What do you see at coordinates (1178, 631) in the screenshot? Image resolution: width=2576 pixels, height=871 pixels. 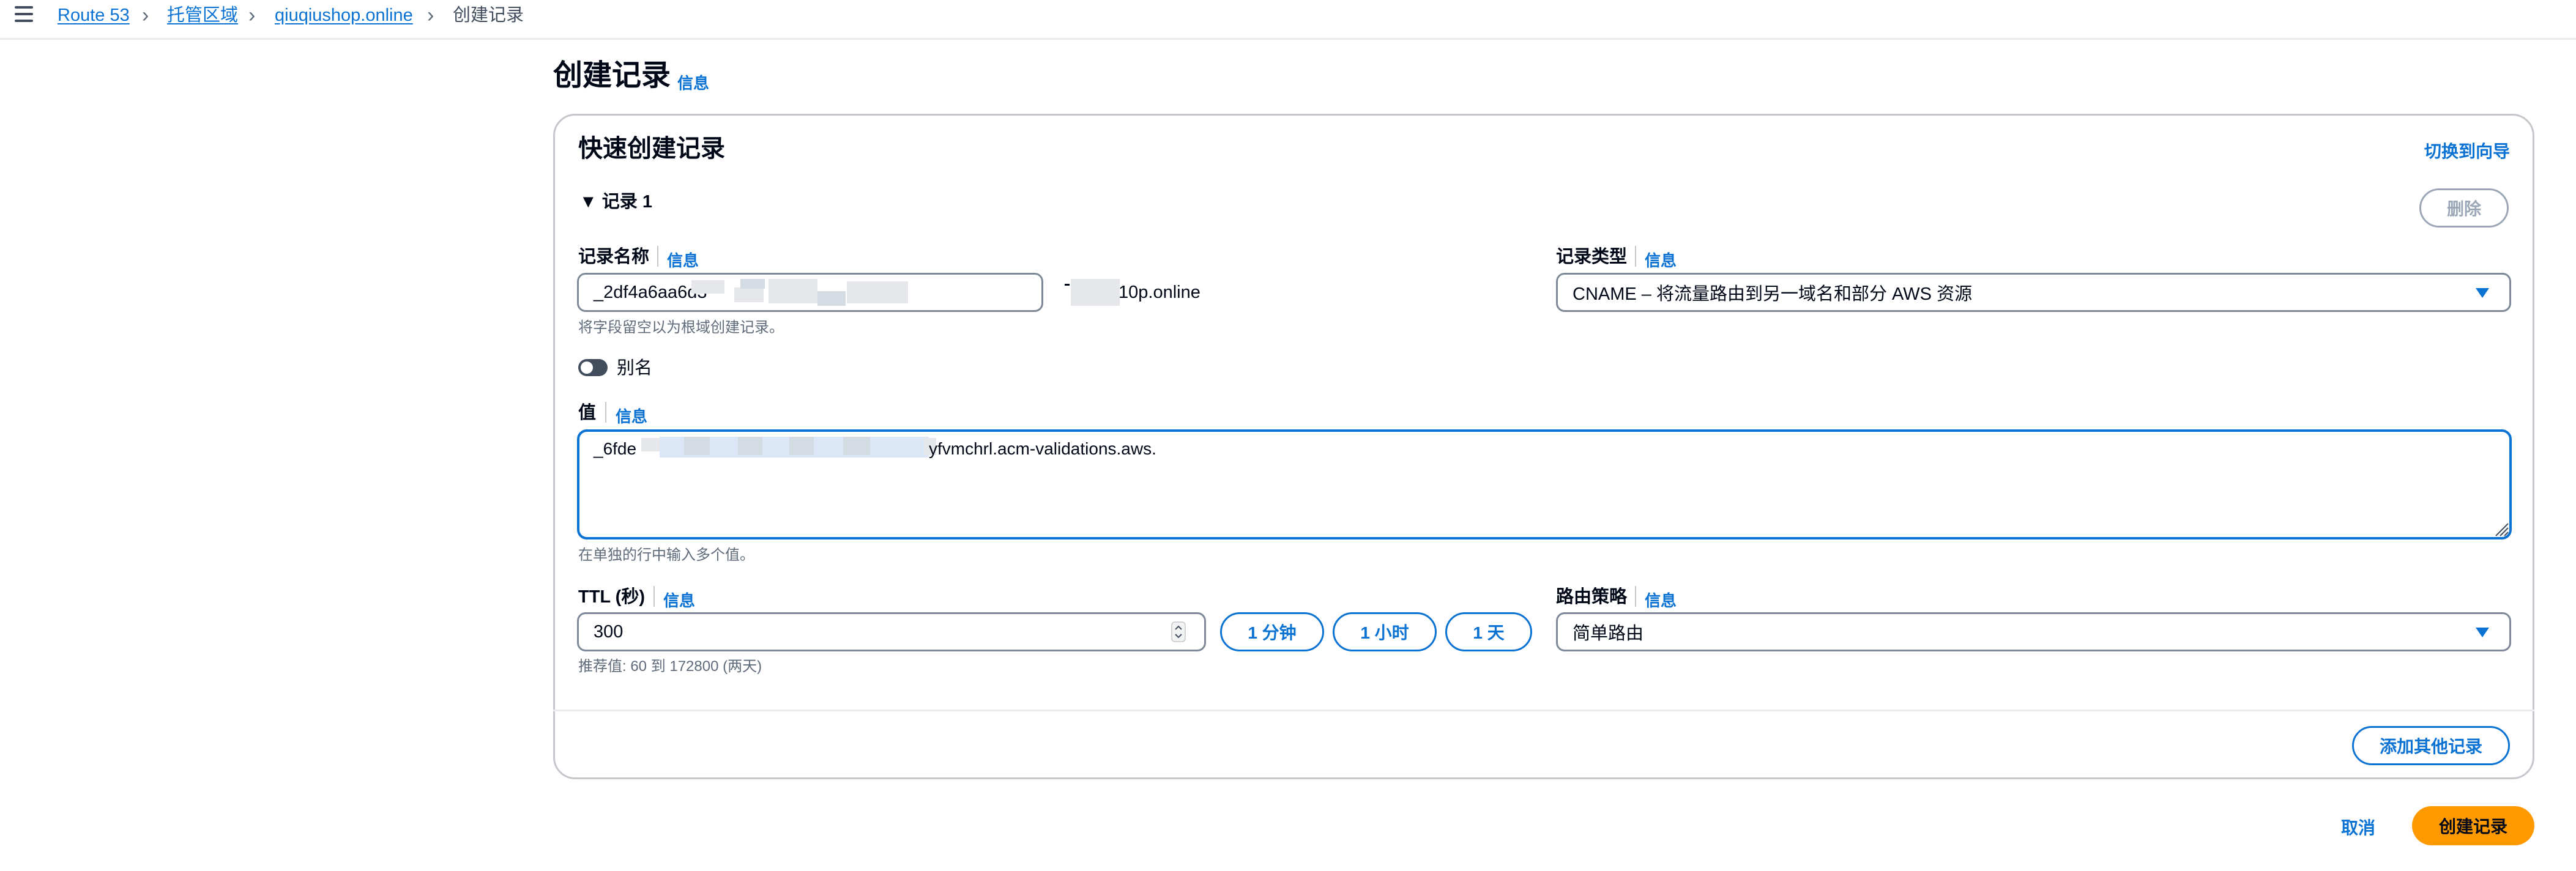 I see `stepper-icon` at bounding box center [1178, 631].